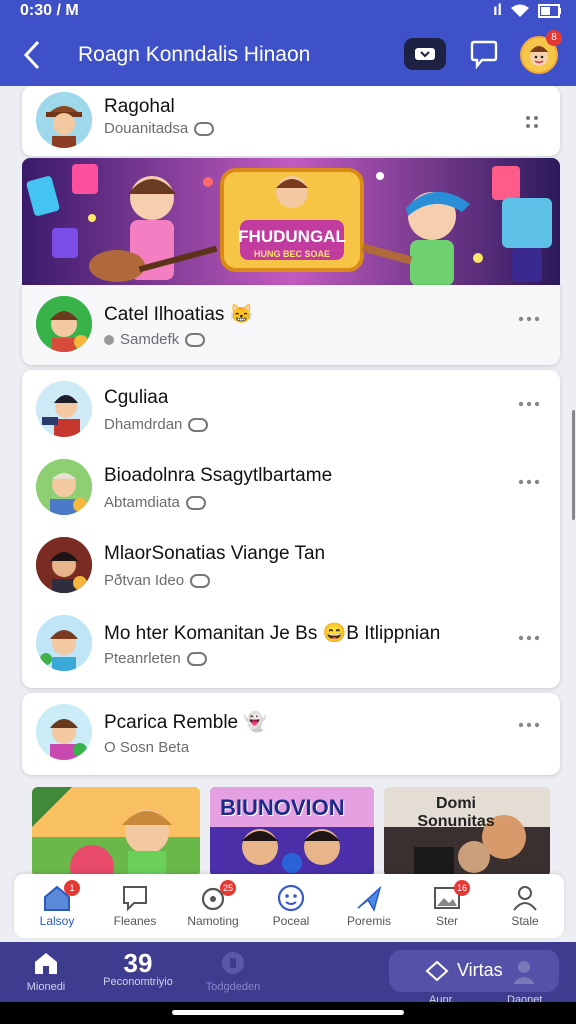 The height and width of the screenshot is (1024, 576). What do you see at coordinates (213, 908) in the screenshot?
I see `tab-namoting: 25 Namoting` at bounding box center [213, 908].